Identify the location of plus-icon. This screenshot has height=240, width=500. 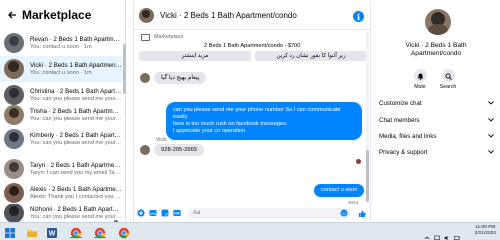
(141, 213).